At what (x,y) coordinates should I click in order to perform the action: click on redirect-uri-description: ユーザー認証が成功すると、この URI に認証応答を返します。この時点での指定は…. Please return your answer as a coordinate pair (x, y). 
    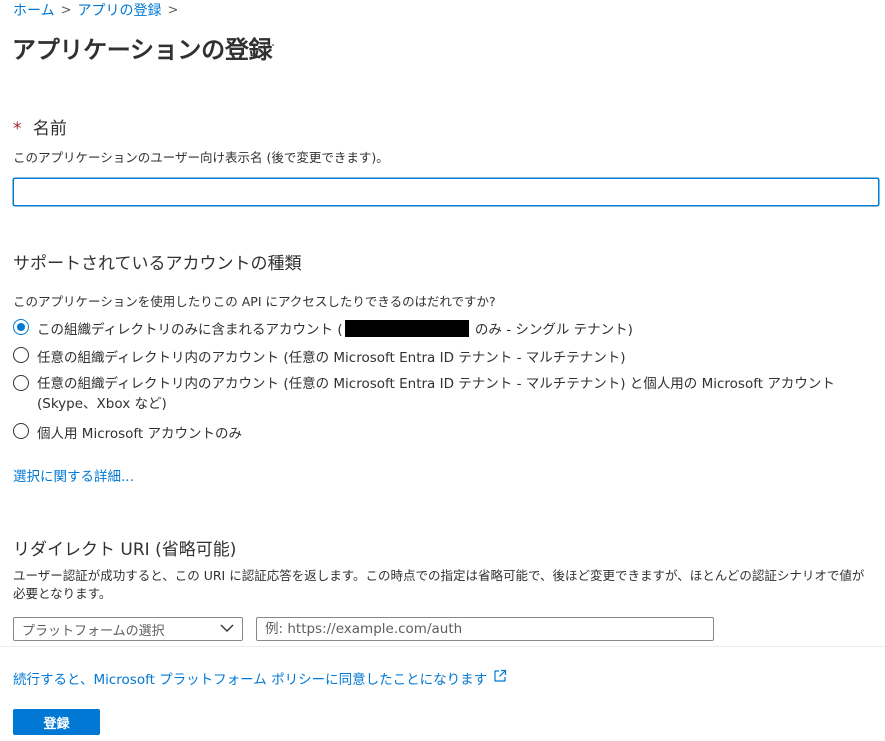
    Looking at the image, I should click on (439, 584).